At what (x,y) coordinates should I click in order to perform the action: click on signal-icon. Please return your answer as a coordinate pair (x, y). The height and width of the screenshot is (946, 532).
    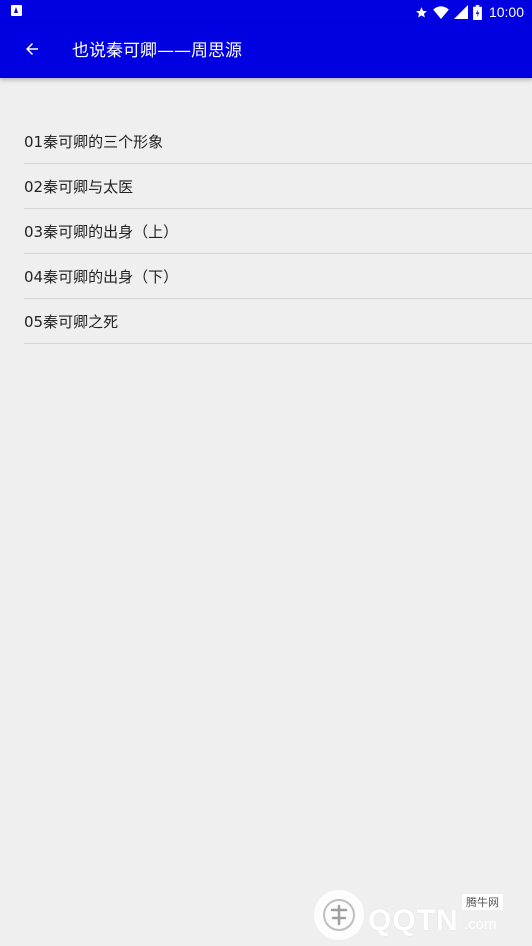
    Looking at the image, I should click on (460, 12).